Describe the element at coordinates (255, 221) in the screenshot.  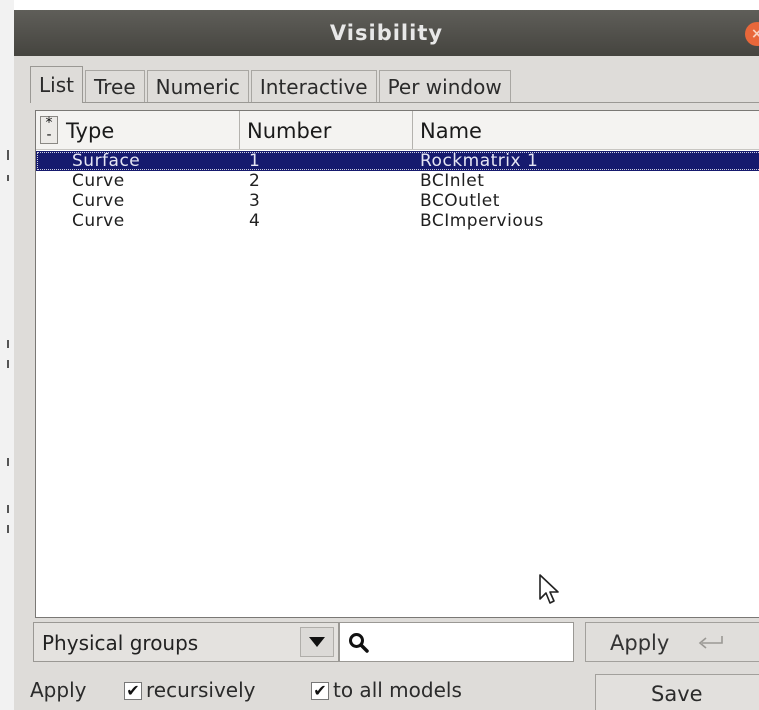
I see `row-number: 4` at that location.